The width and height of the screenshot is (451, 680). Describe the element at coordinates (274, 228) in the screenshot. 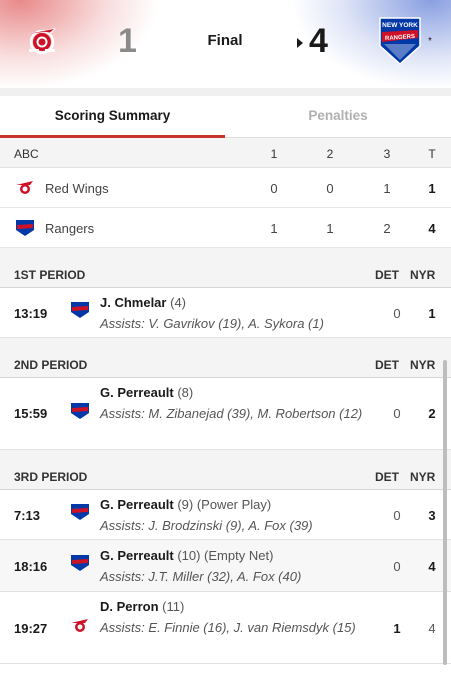

I see `period-1-goals: 1` at that location.